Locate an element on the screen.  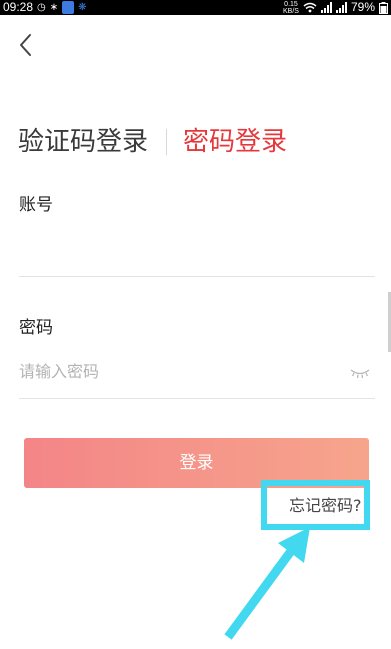
status-left-group: 09:28 ◷ ∗ ❋ is located at coordinates (45, 7).